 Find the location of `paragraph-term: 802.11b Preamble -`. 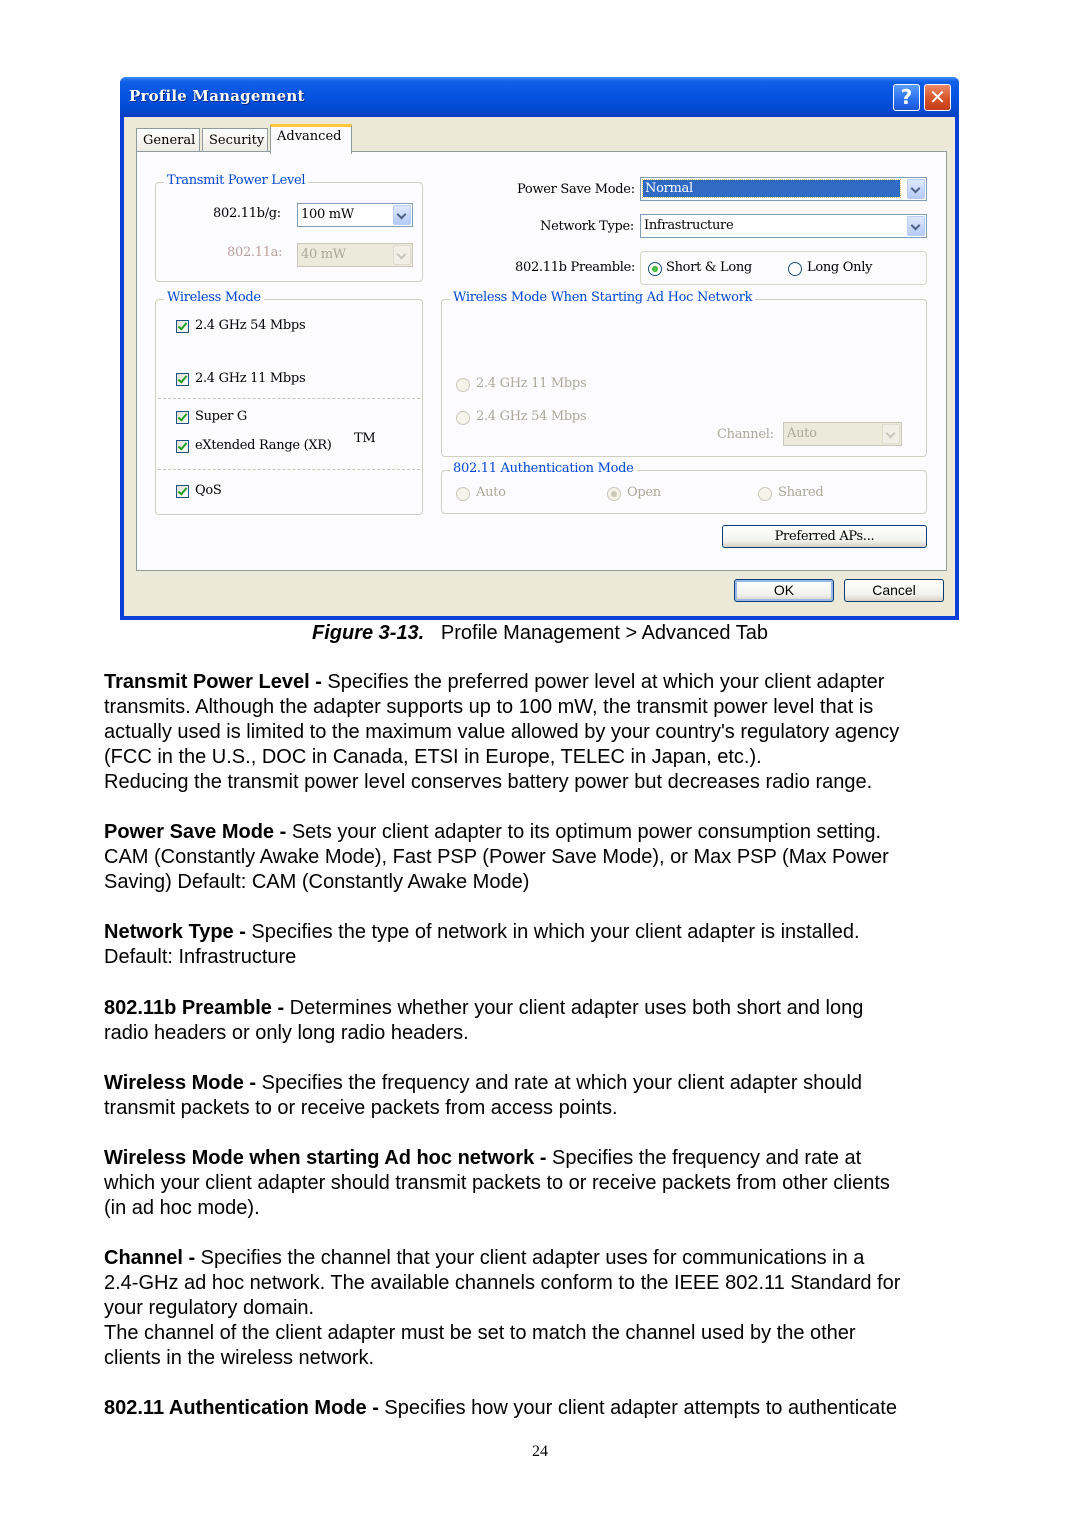

paragraph-term: 802.11b Preamble - is located at coordinates (194, 1008).